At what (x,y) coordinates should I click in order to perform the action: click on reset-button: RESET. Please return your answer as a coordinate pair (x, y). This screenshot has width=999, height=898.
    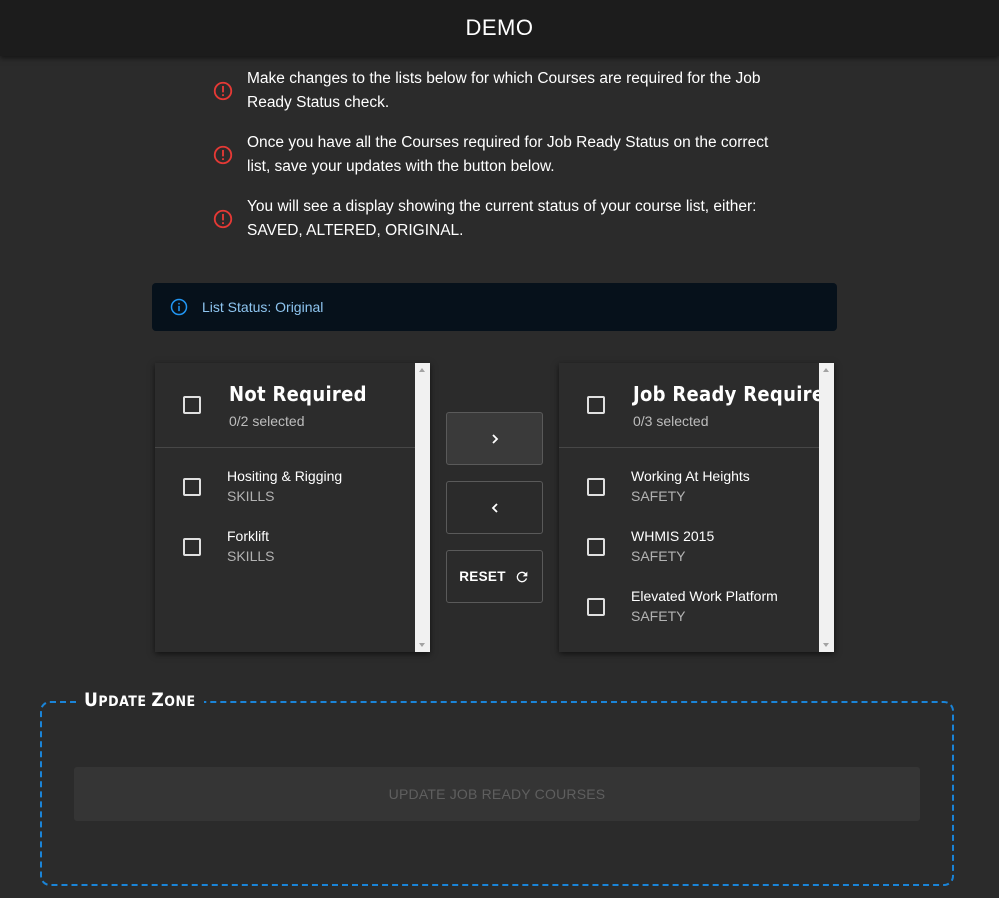
    Looking at the image, I should click on (494, 576).